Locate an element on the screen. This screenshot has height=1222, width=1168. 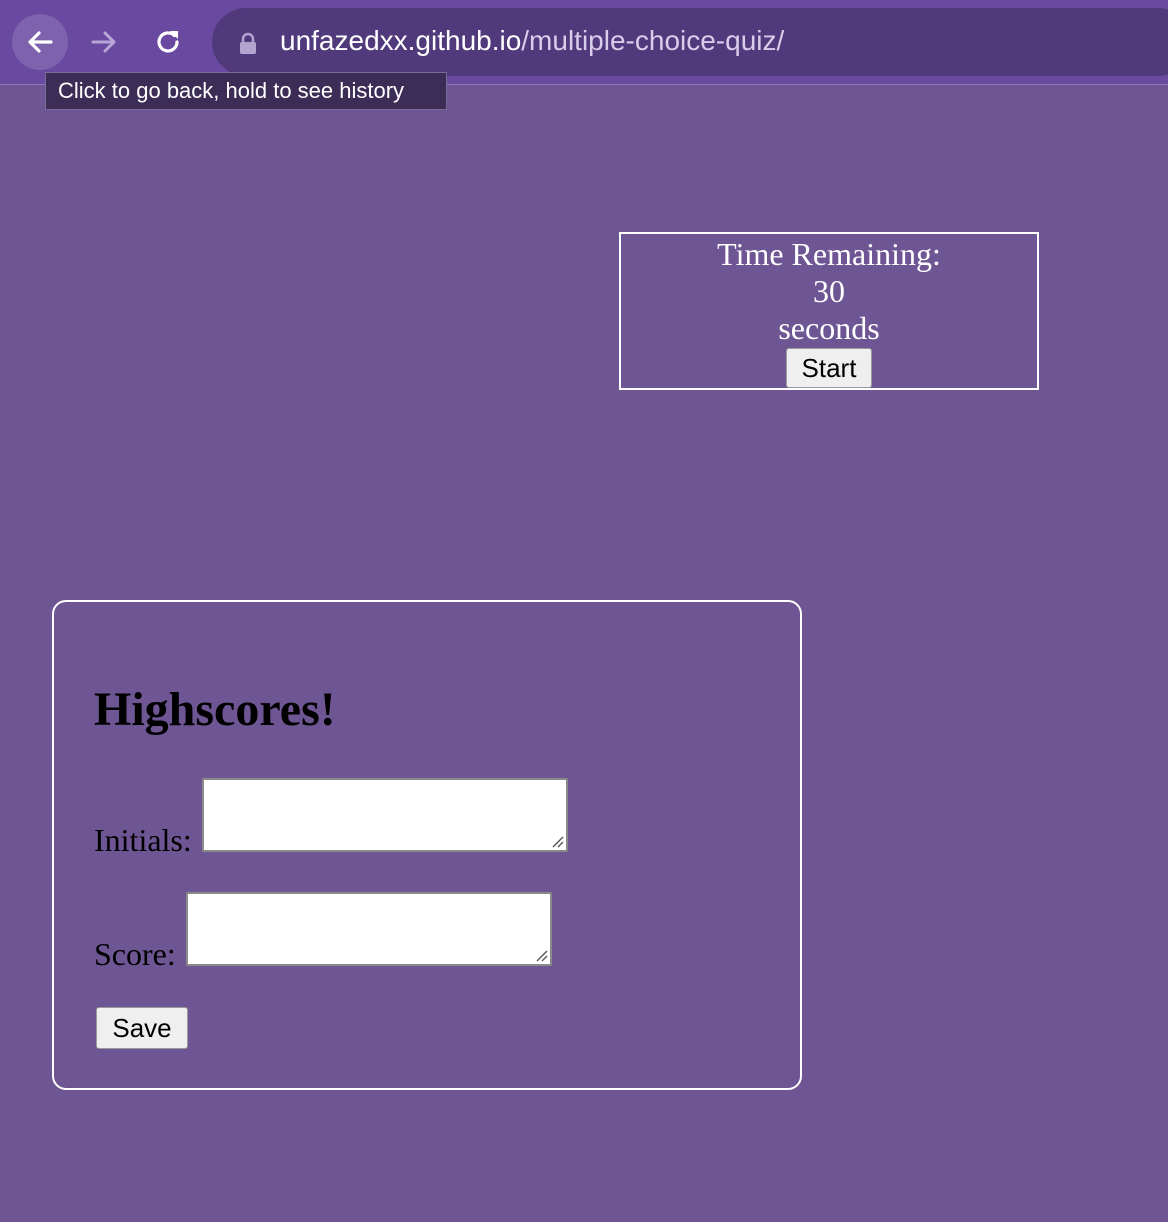
start-button: Start is located at coordinates (829, 368).